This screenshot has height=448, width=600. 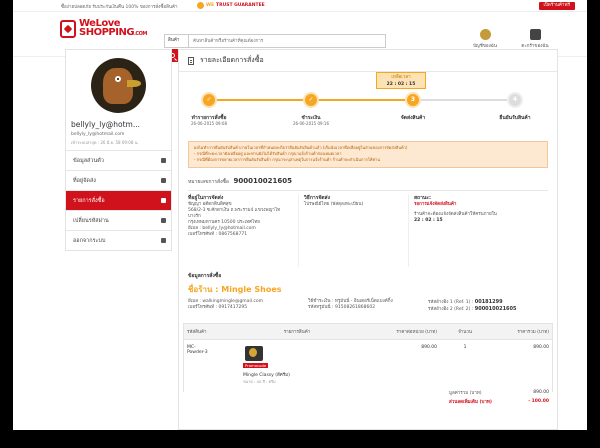 I want to click on subtotal-value: 890.00, so click(x=541, y=392).